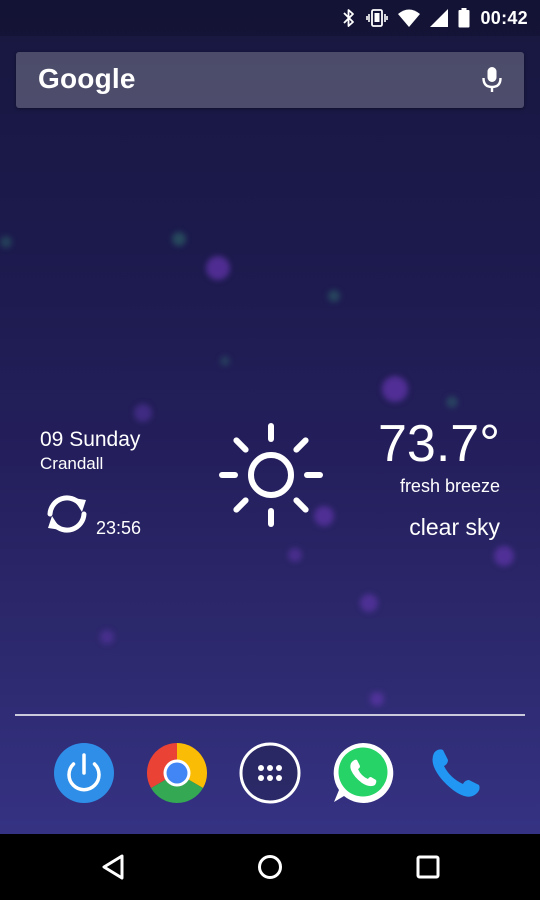 The width and height of the screenshot is (540, 900). What do you see at coordinates (492, 80) in the screenshot?
I see `mic-icon` at bounding box center [492, 80].